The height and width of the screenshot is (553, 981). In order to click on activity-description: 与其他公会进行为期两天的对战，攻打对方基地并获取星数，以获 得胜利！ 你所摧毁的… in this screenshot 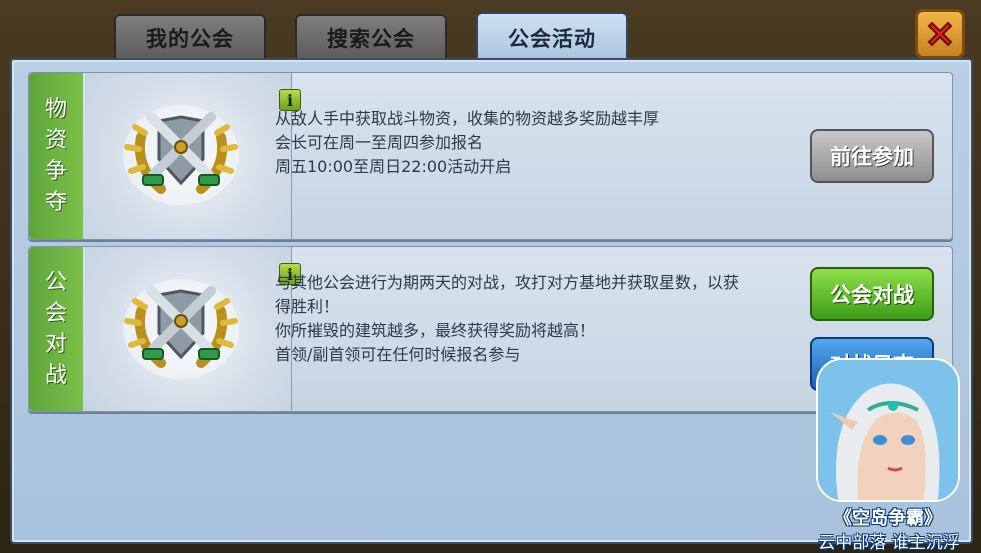, I will do `click(507, 319)`.